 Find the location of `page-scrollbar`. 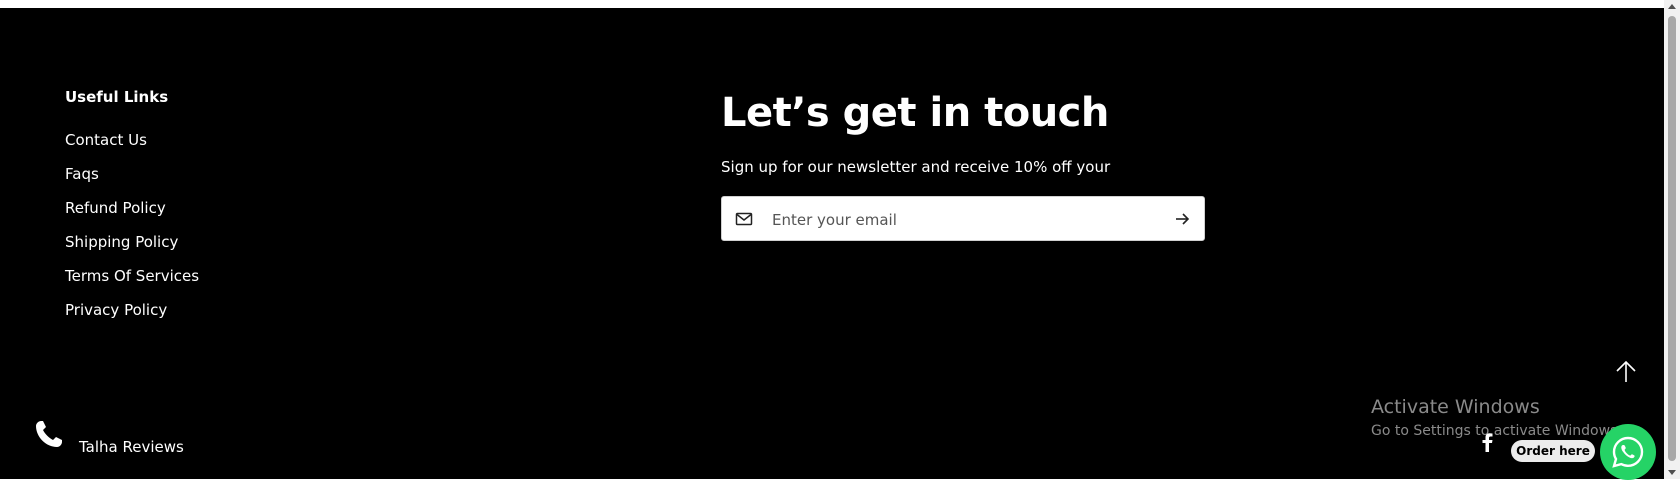

page-scrollbar is located at coordinates (1672, 239).